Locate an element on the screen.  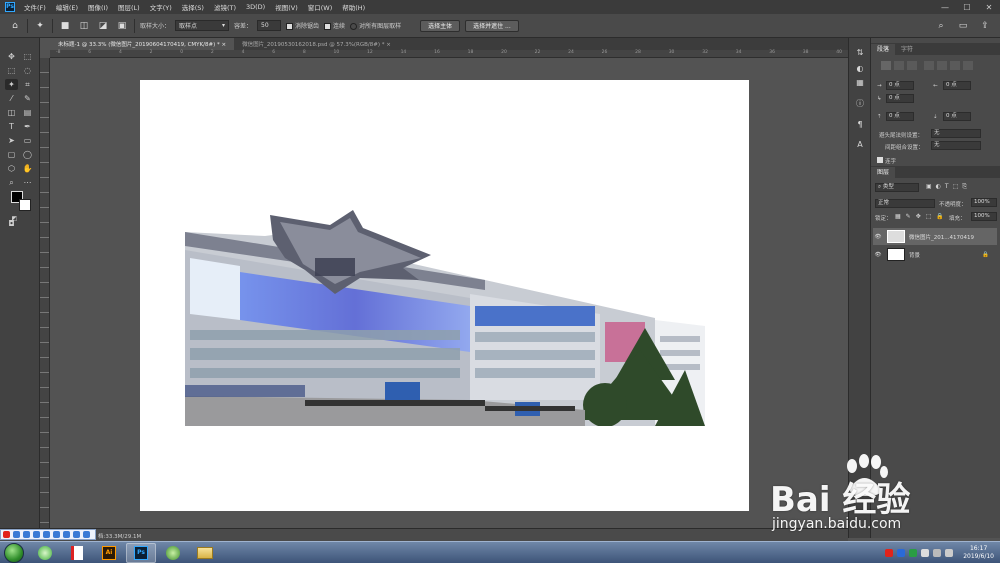
menu-select: 选择(S) is located at coordinates (193, 7).